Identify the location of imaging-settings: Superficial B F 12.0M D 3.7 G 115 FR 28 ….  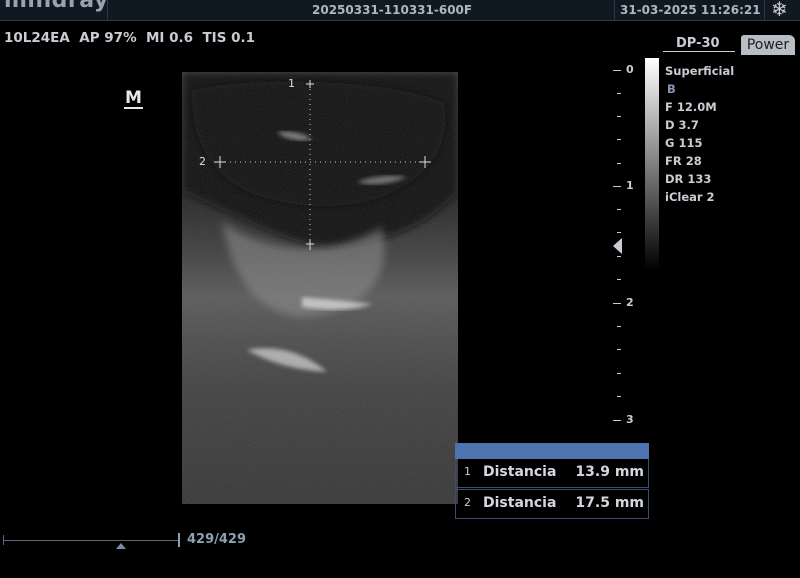
(699, 134).